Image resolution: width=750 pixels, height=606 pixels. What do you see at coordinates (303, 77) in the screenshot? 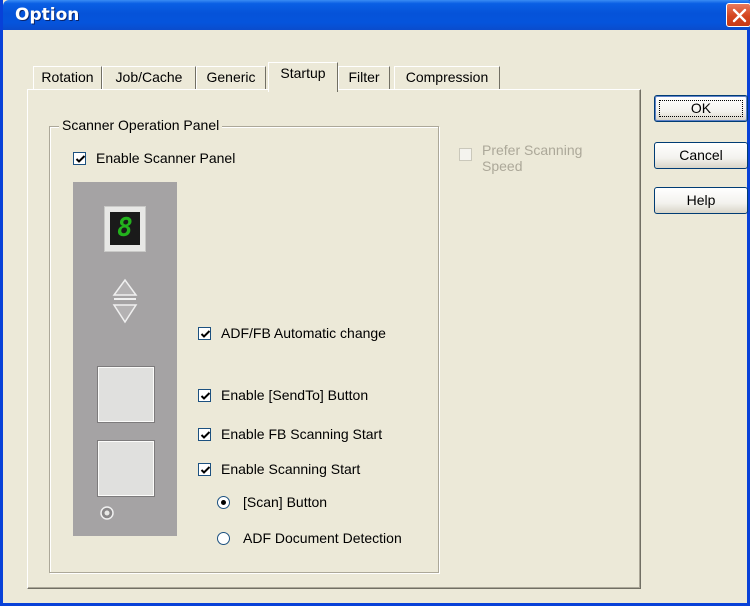
I see `tab-startup: Startup` at bounding box center [303, 77].